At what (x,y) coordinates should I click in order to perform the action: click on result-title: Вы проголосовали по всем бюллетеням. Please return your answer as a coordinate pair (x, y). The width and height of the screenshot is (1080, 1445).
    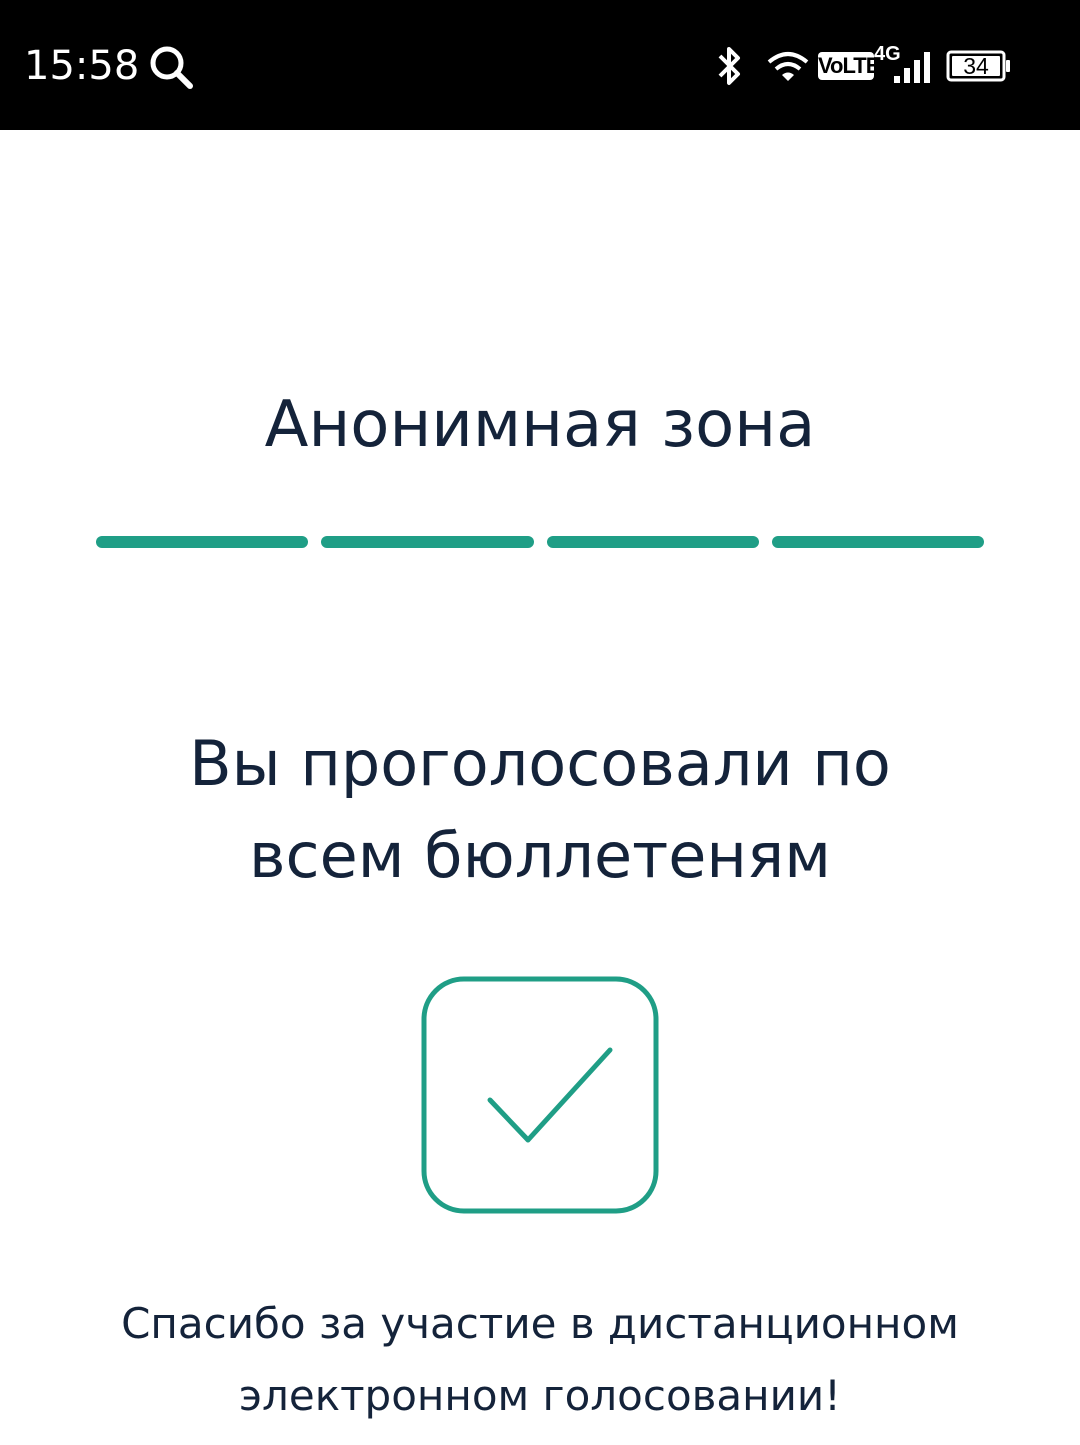
    Looking at the image, I should click on (540, 810).